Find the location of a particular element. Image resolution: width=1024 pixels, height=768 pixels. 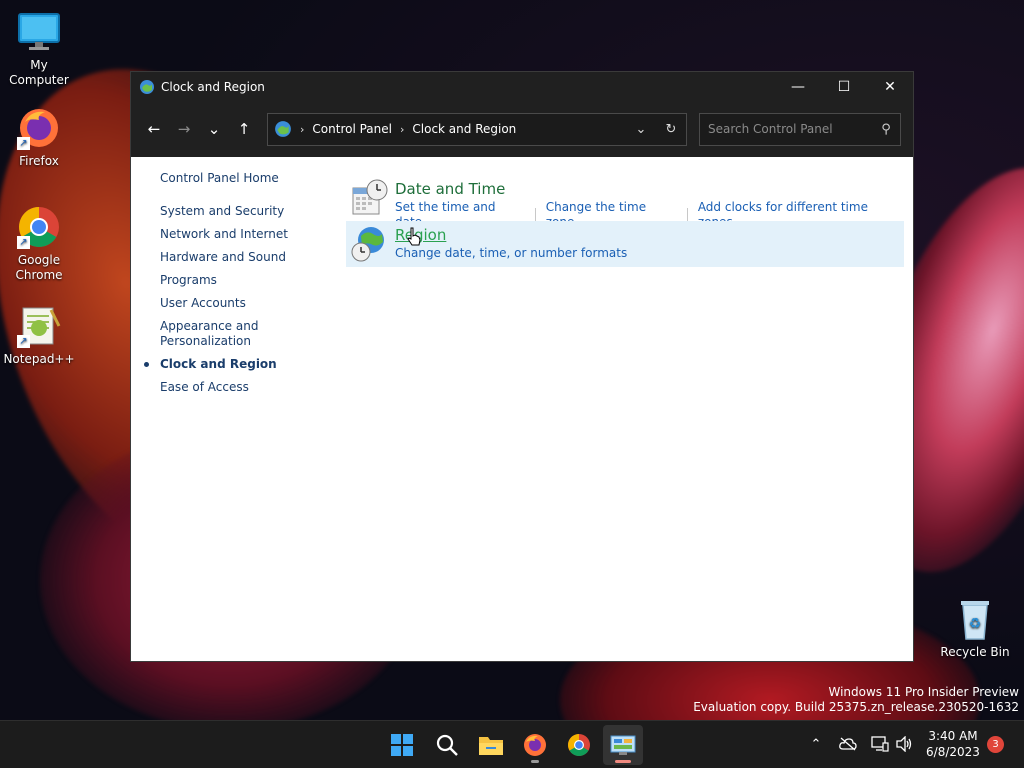

forward-arrow-icon: → is located at coordinates (184, 129).